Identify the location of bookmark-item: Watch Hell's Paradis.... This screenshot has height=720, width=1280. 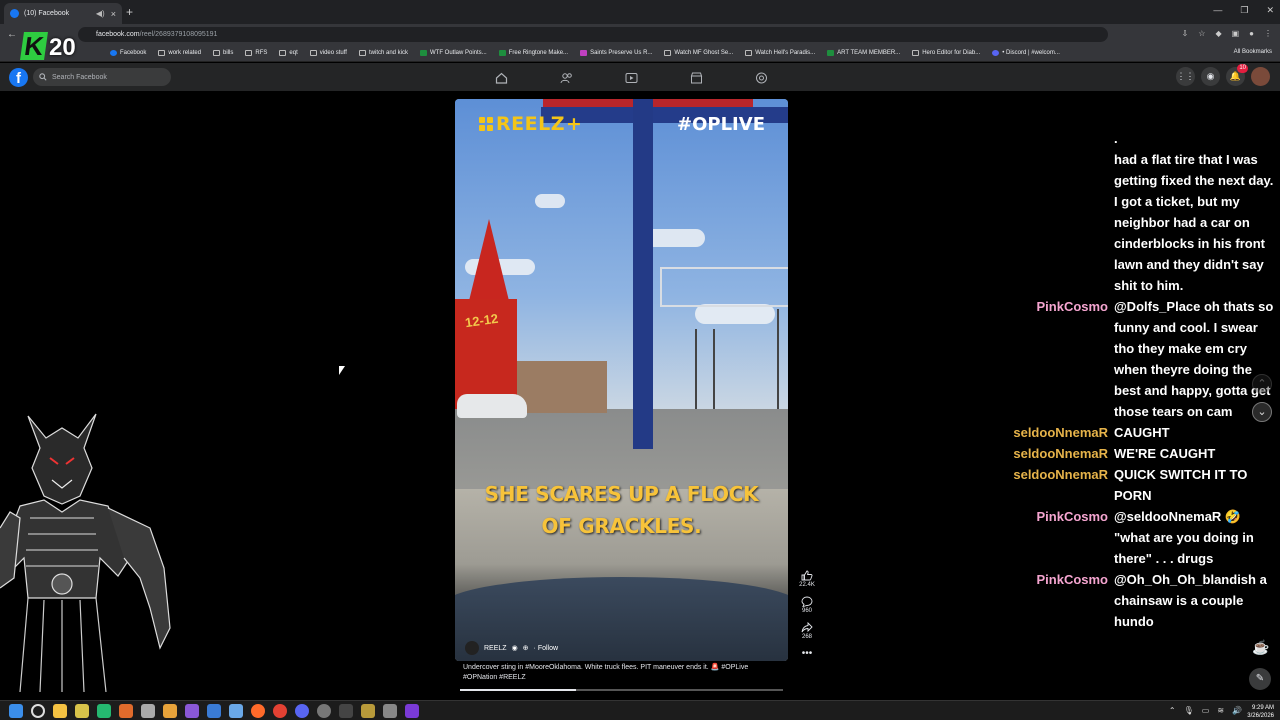
(780, 53).